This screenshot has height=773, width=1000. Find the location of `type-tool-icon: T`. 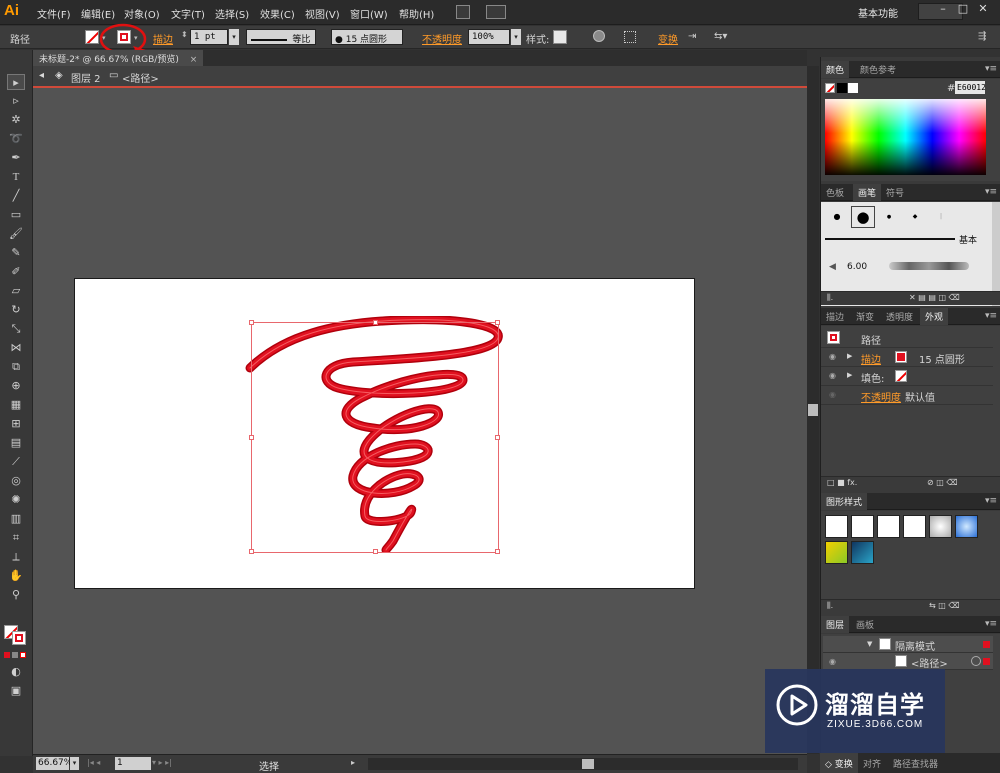

type-tool-icon: T is located at coordinates (16, 177).